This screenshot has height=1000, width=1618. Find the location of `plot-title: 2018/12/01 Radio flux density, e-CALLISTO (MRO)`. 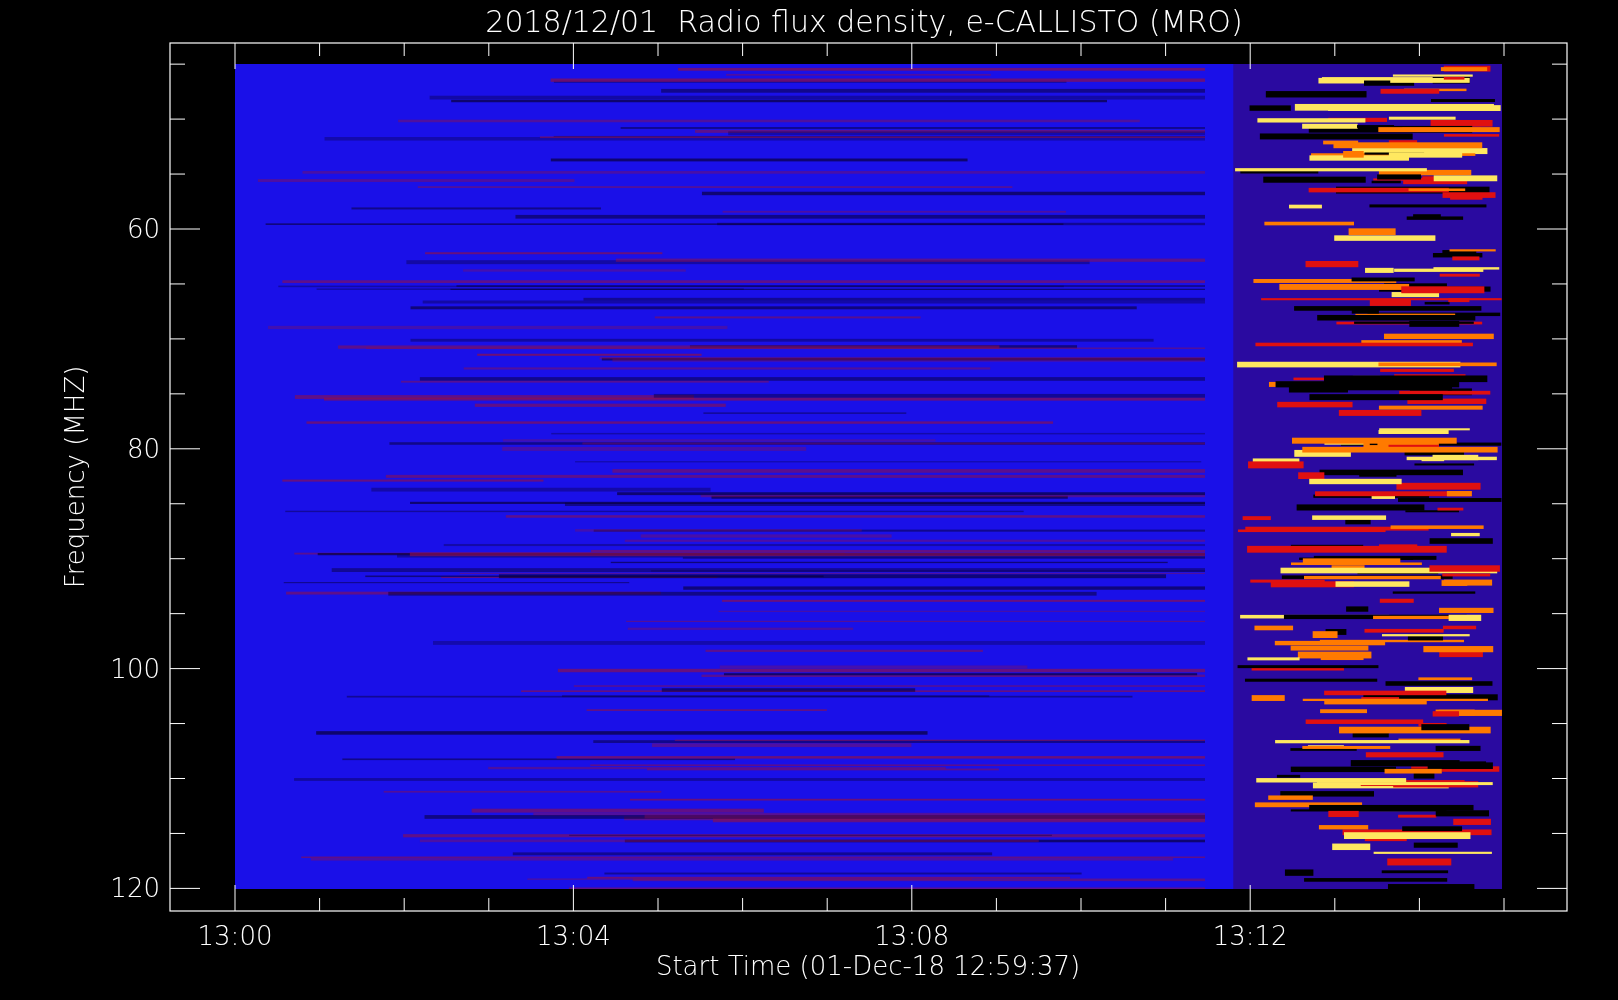

plot-title: 2018/12/01 Radio flux density, e-CALLISTO (MRO) is located at coordinates (864, 21).